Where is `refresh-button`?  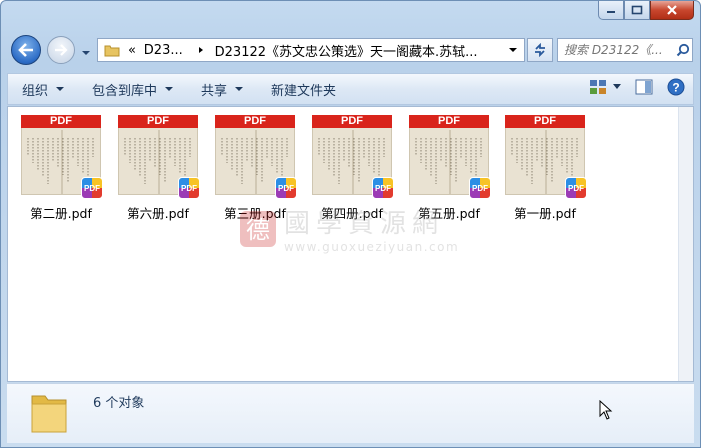 refresh-button is located at coordinates (540, 50).